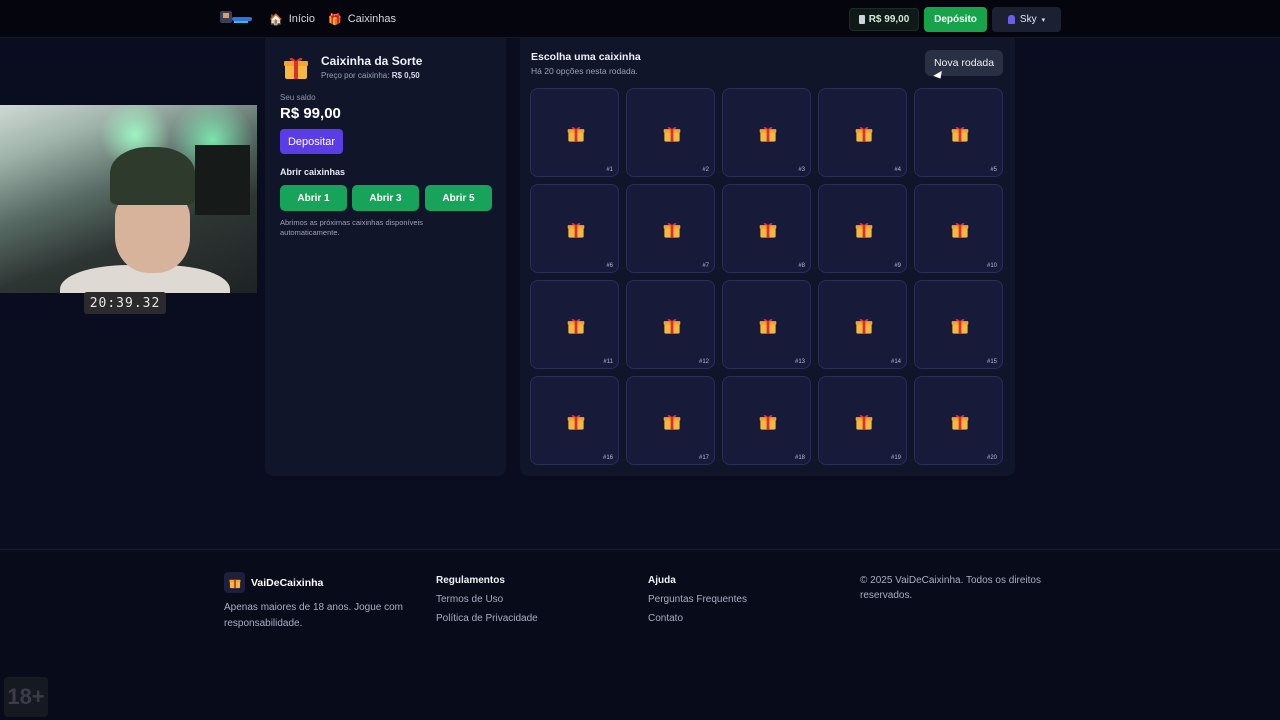  Describe the element at coordinates (991, 266) in the screenshot. I see `box-number: #10` at that location.